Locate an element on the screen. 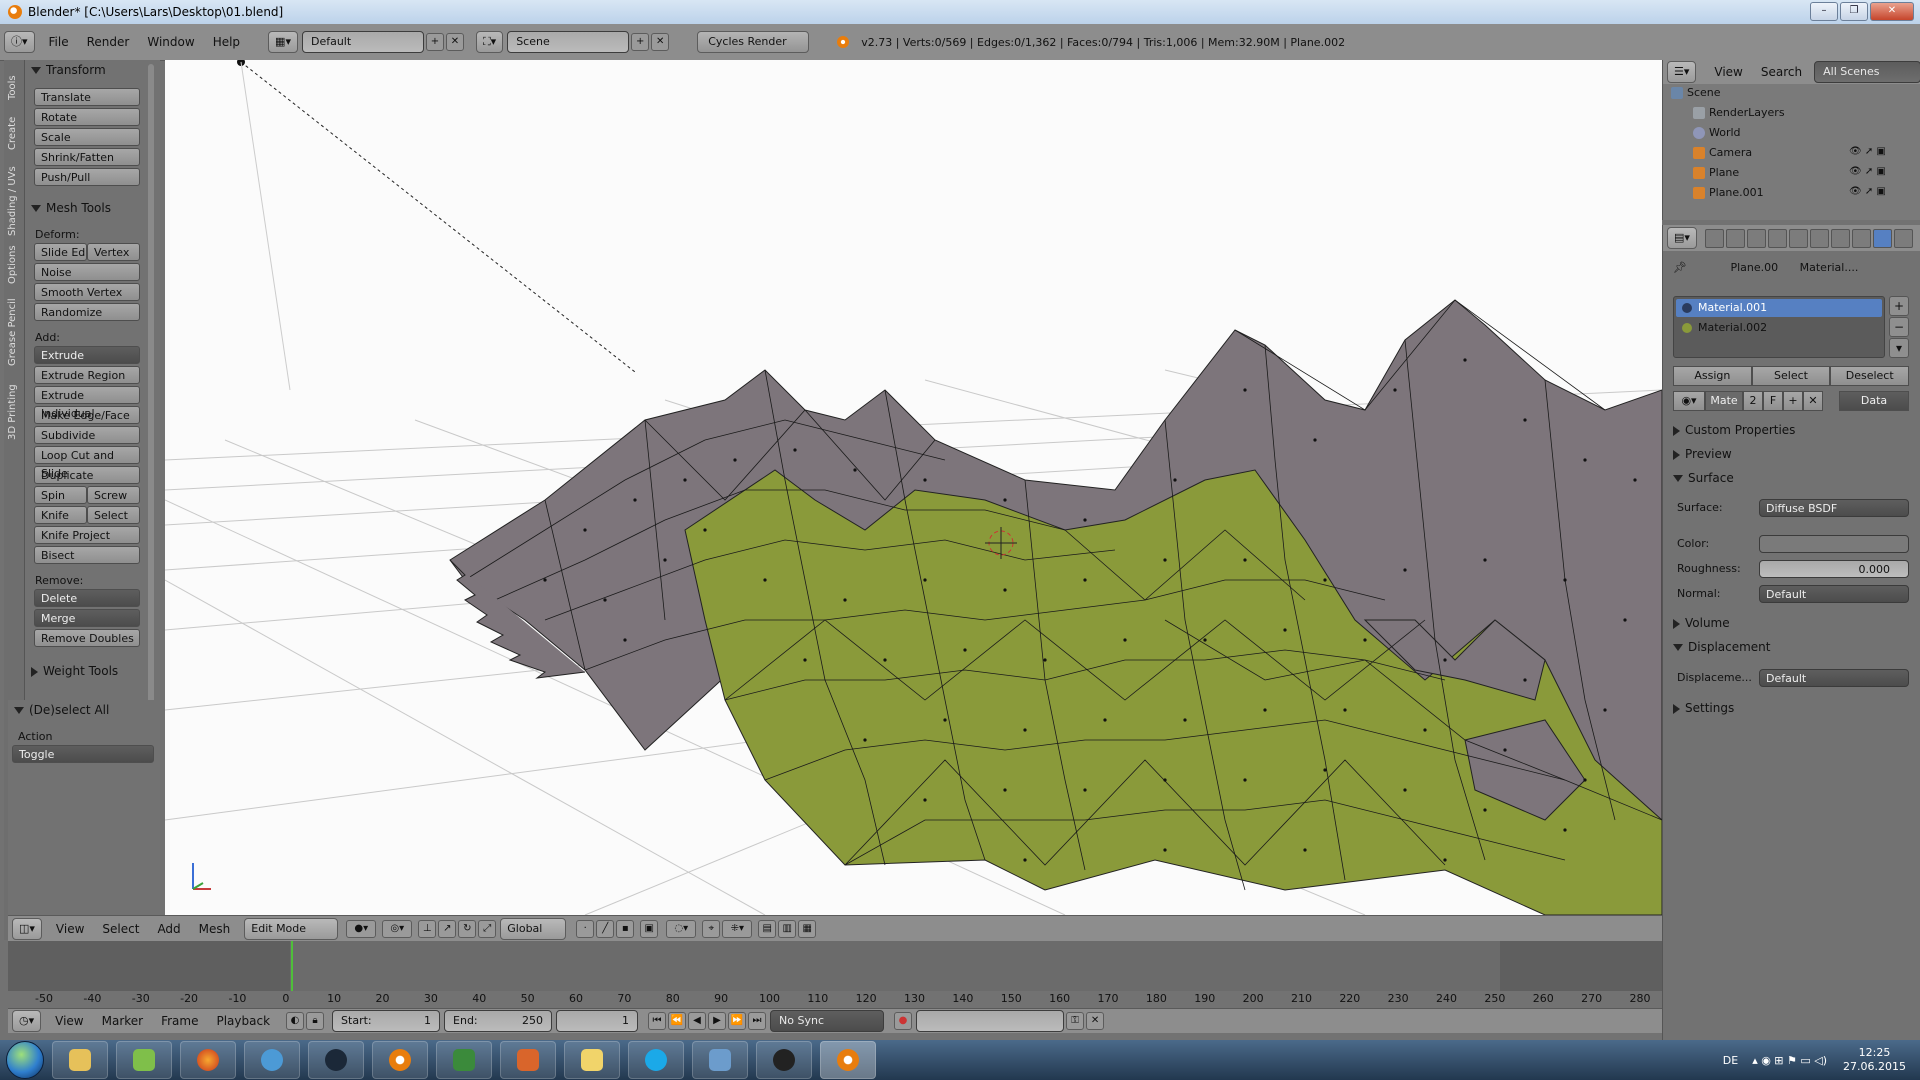 The width and height of the screenshot is (1920, 1080). view3d-editor-type-icon: ◫▾ is located at coordinates (27, 929).